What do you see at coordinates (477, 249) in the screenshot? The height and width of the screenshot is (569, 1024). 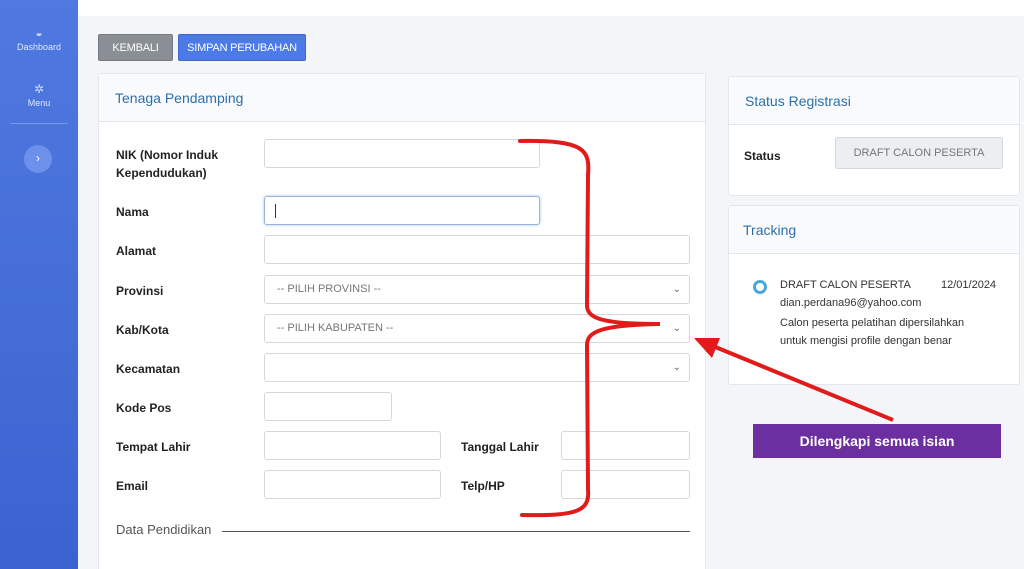 I see `alamat-input` at bounding box center [477, 249].